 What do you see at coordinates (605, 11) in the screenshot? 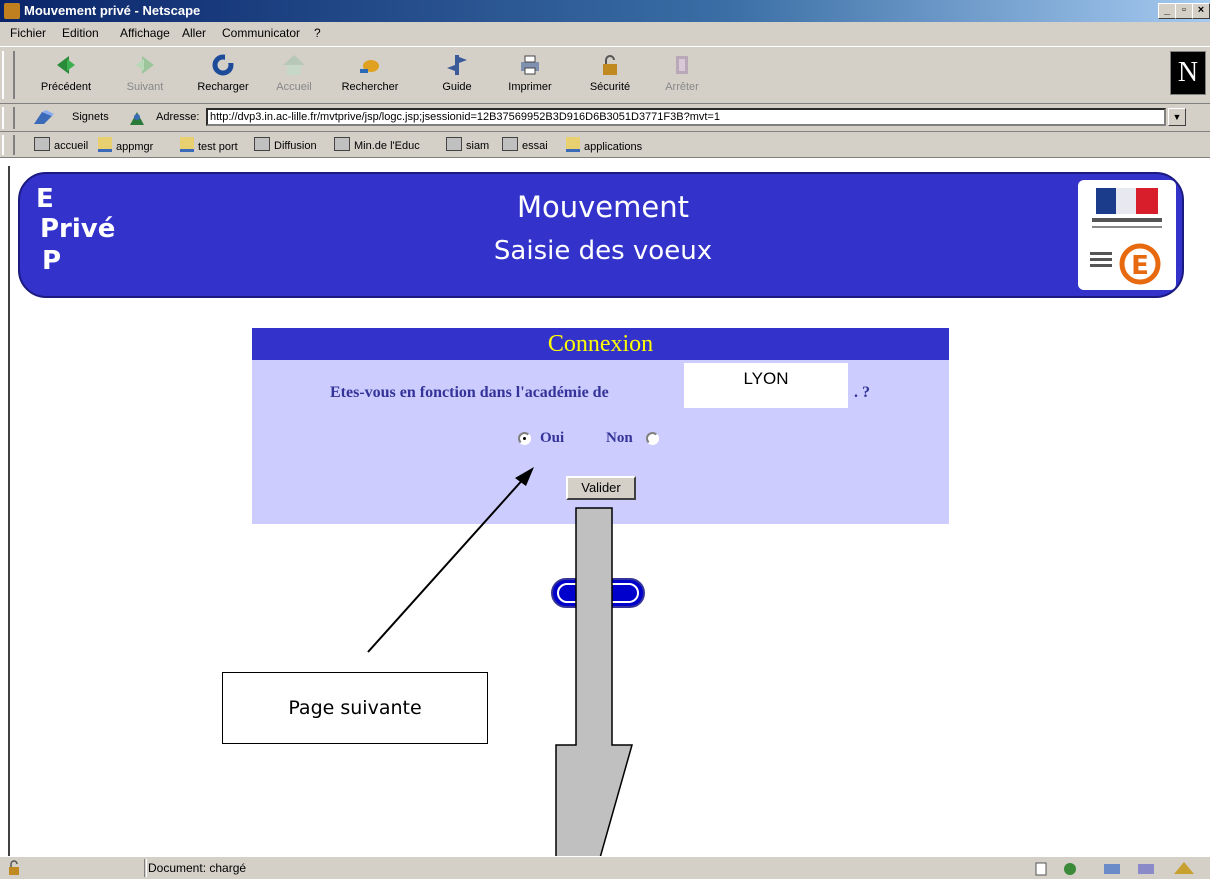
I see `window-titlebar: Mouvement privé - Netscape _ ▫ ×` at bounding box center [605, 11].